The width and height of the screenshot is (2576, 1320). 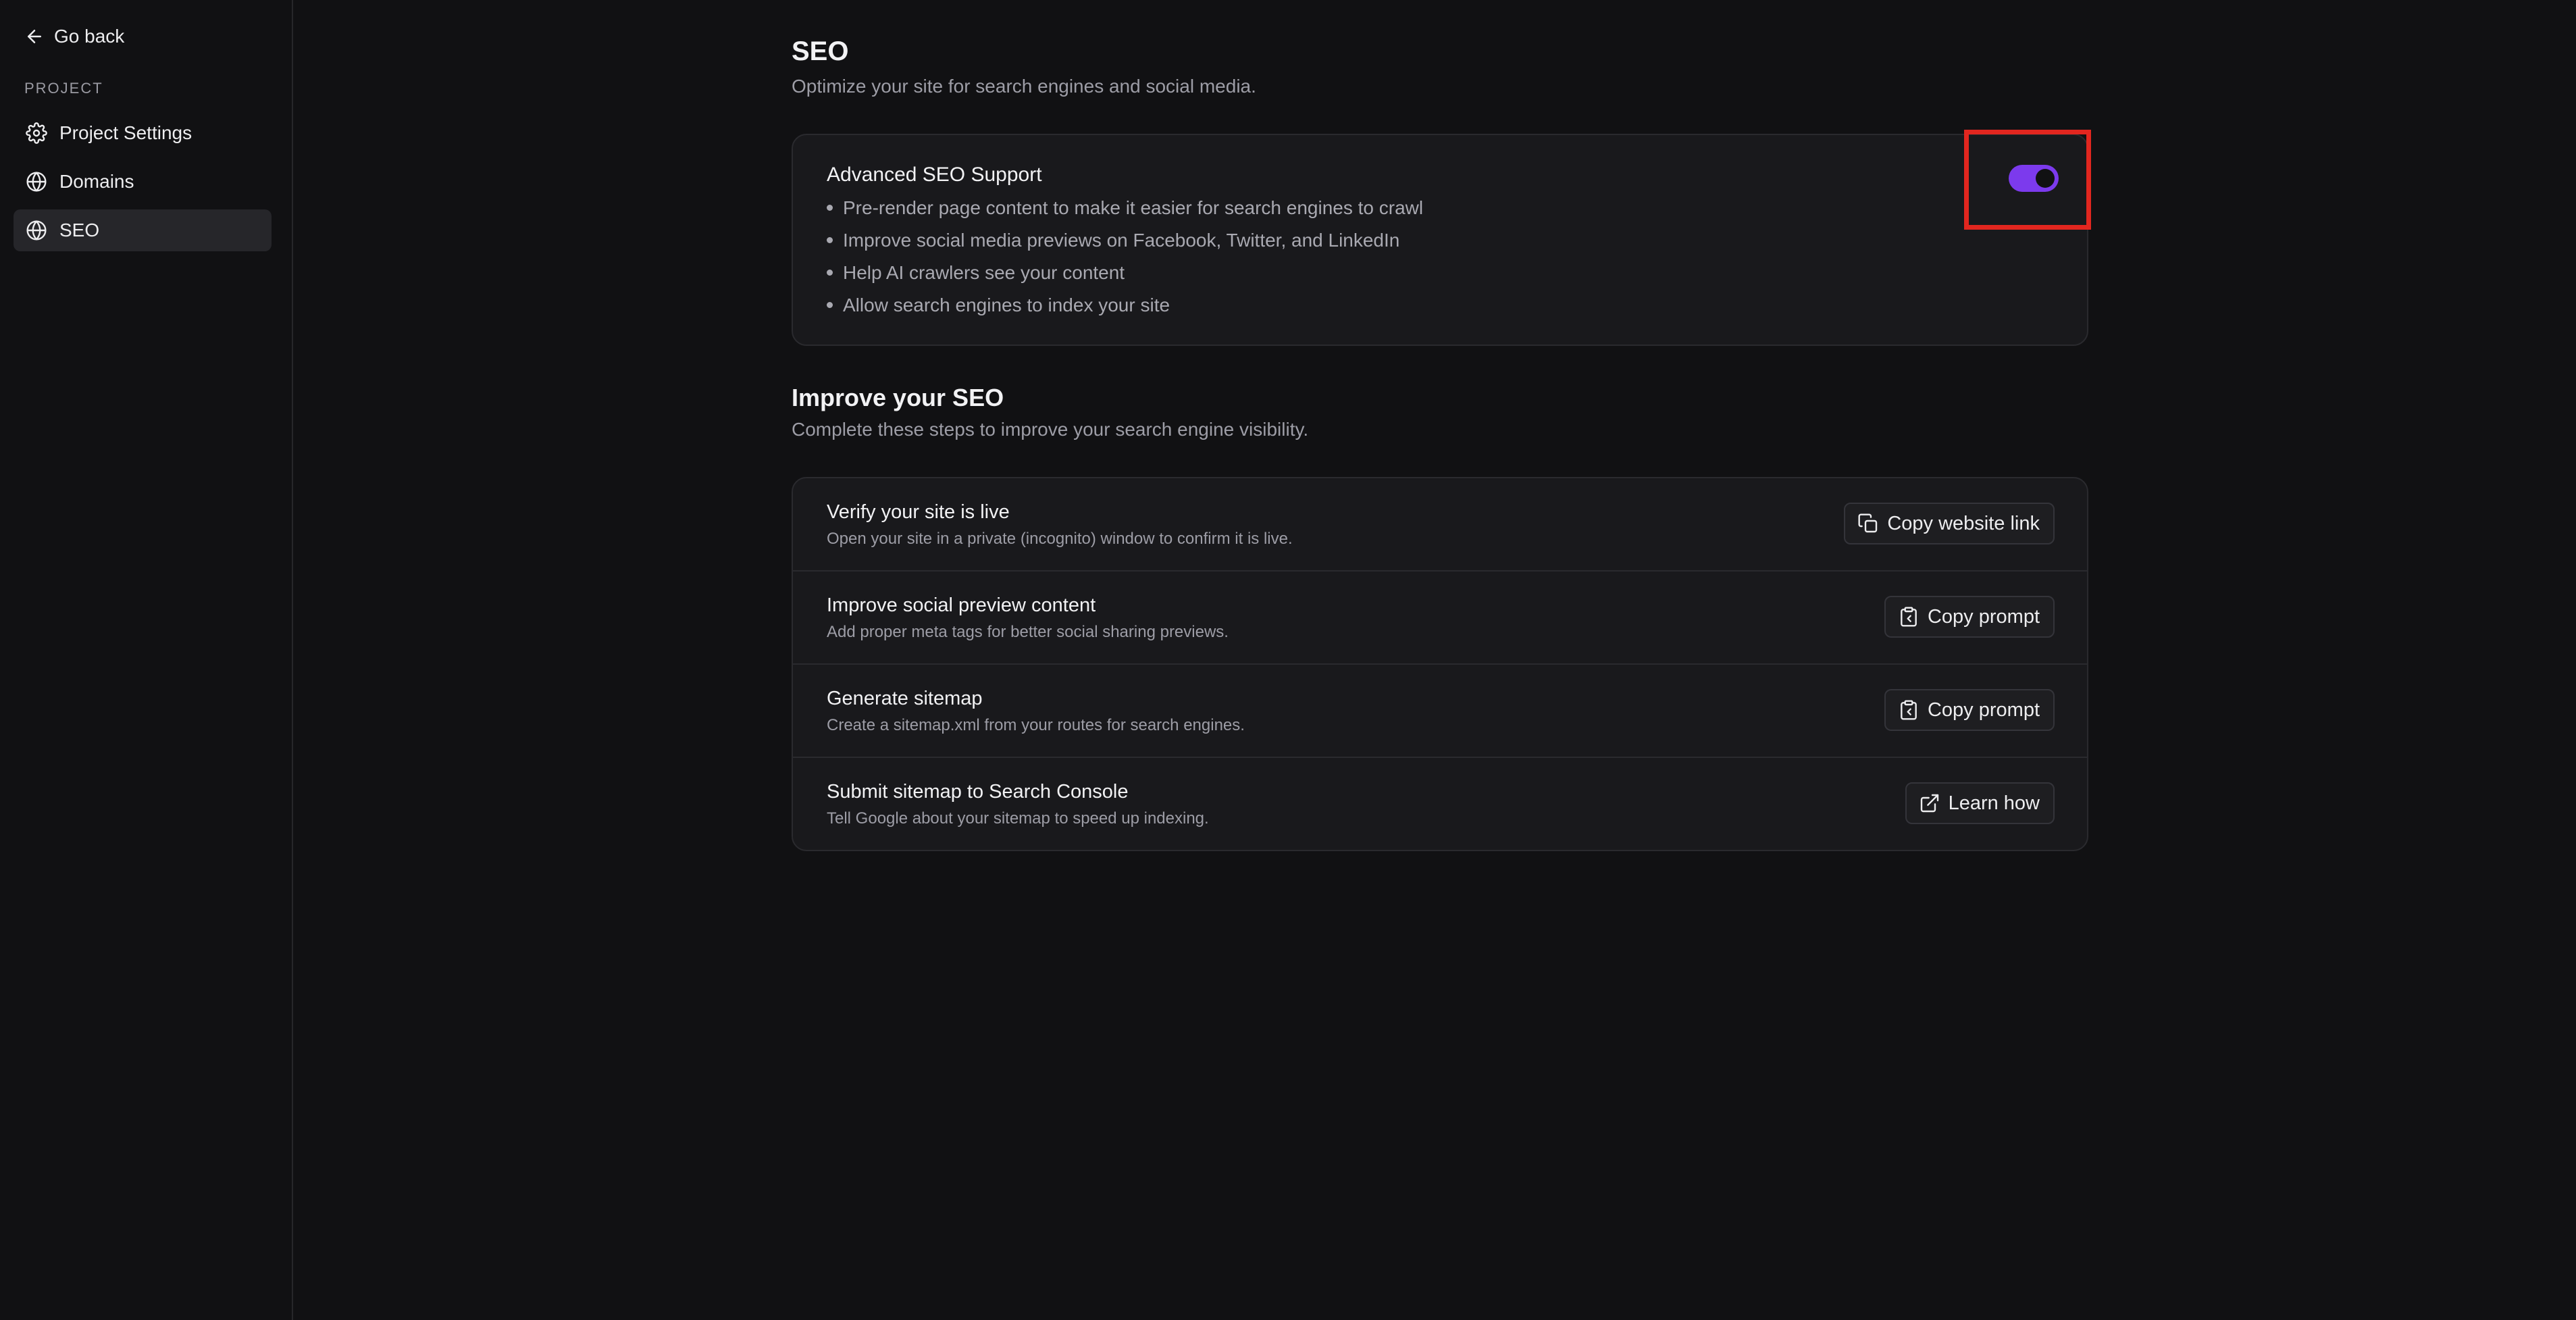 I want to click on page-title: SEO, so click(x=820, y=51).